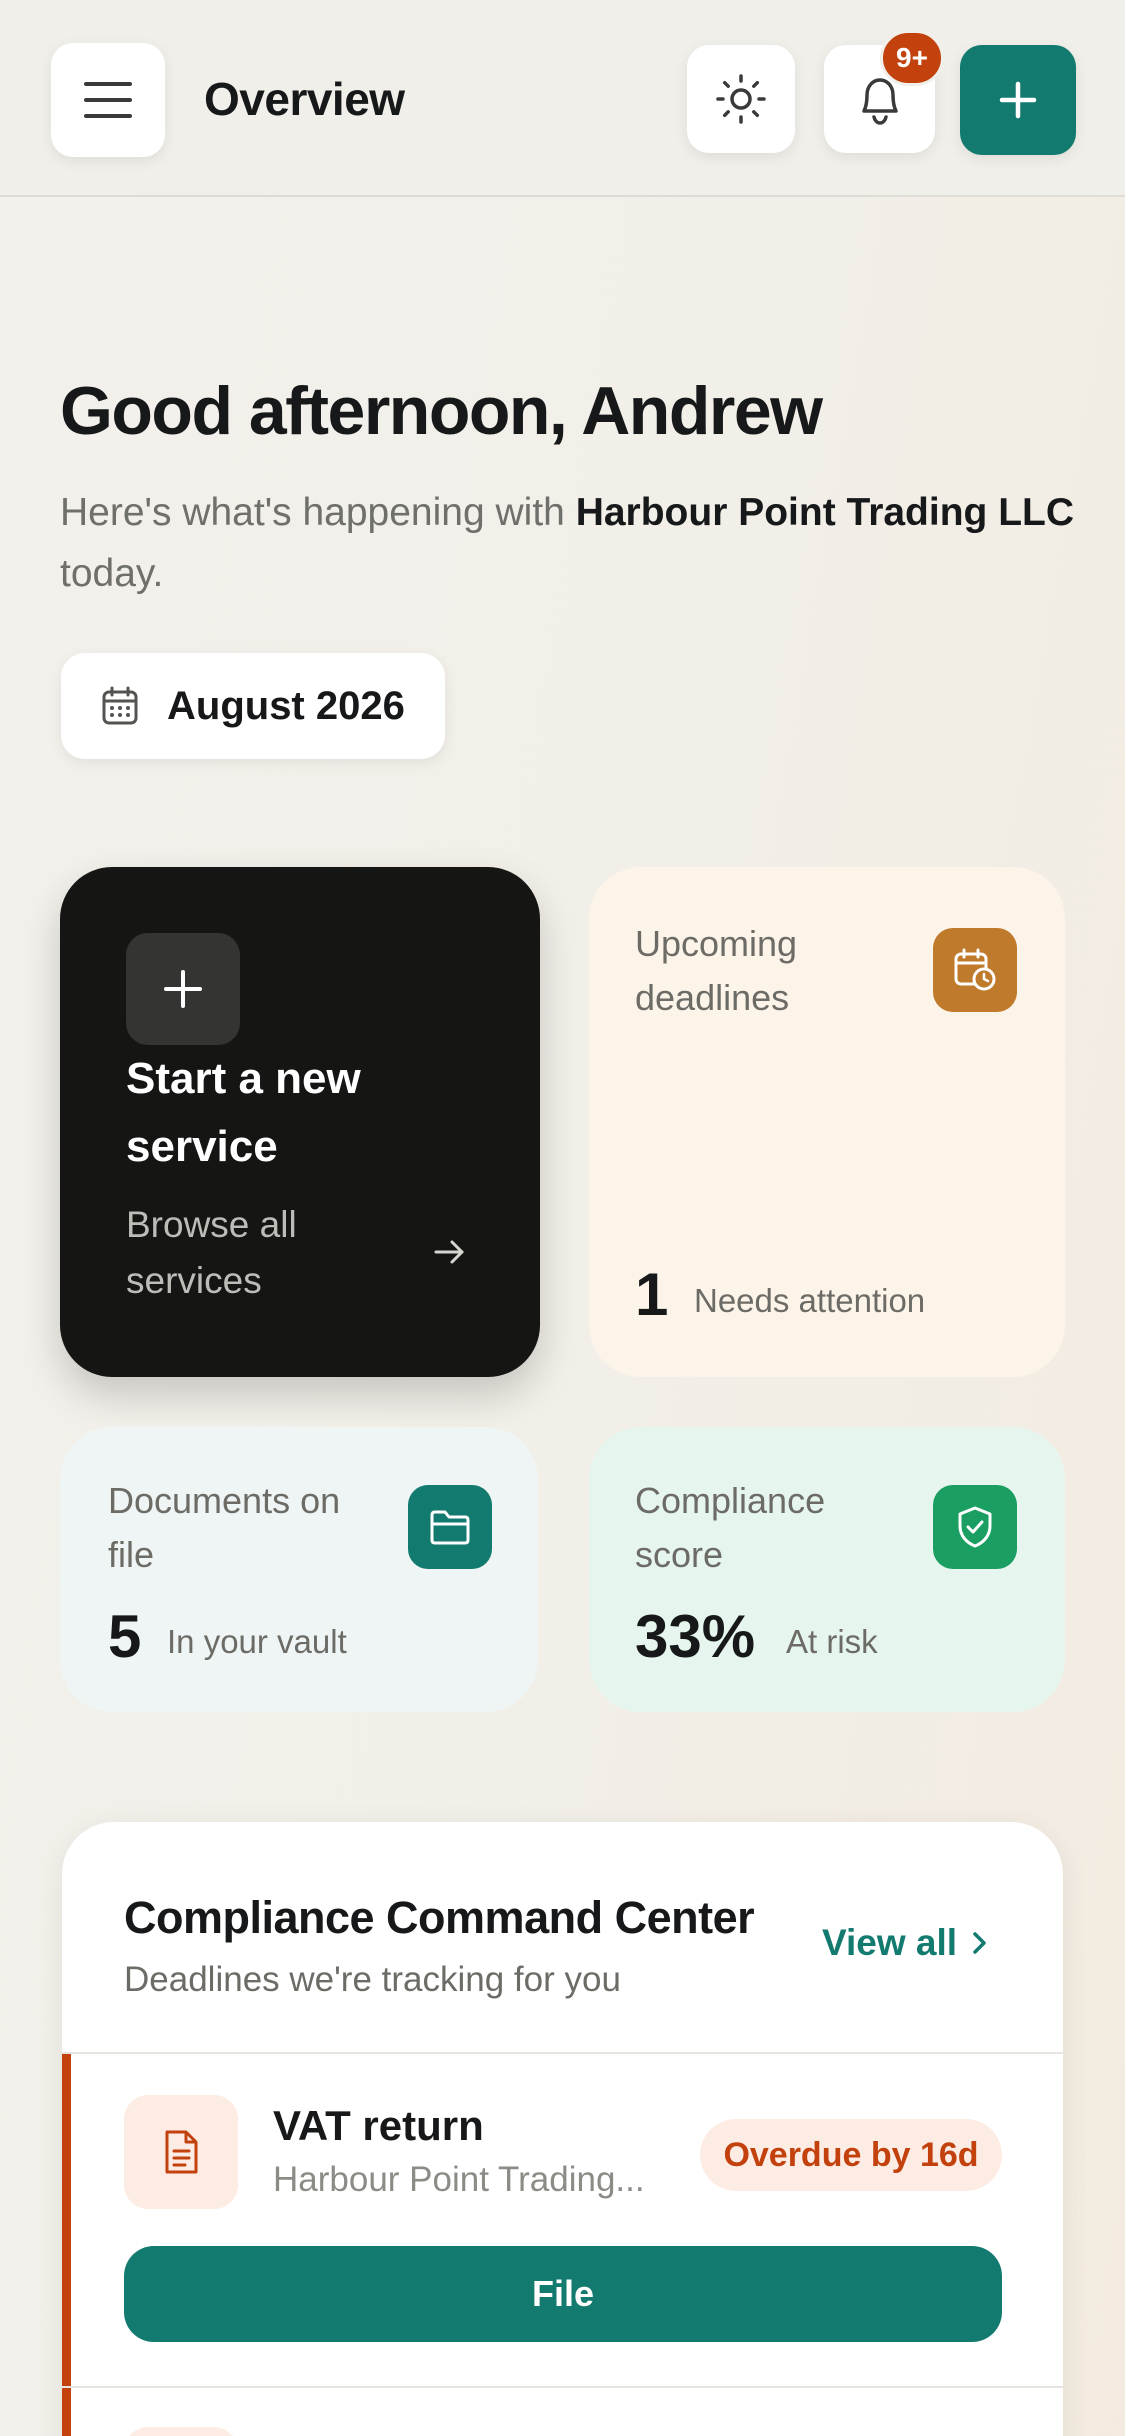  I want to click on next-item-accent-bar, so click(66, 2412).